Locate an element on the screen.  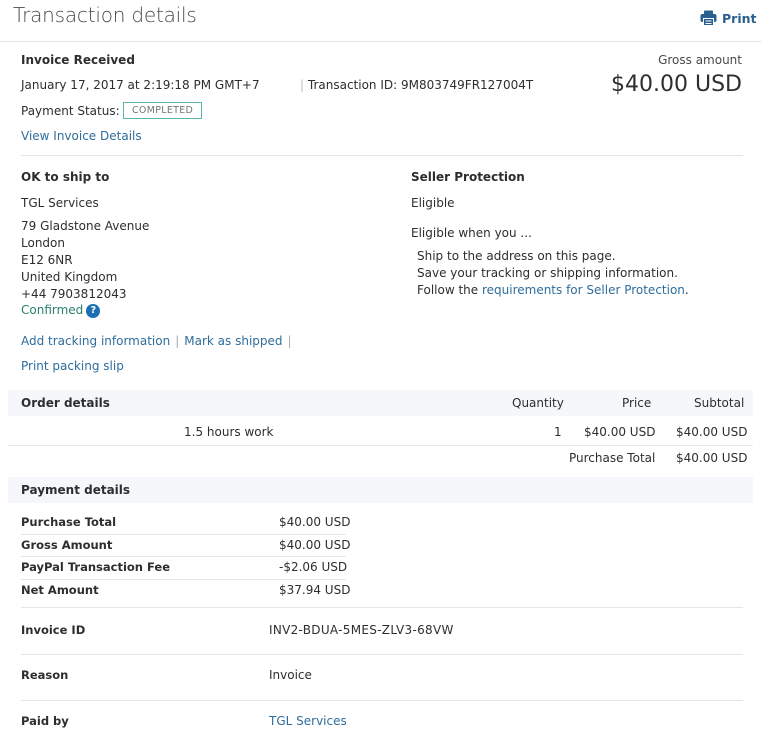
payment-row-value: -$2.06 USD is located at coordinates (313, 567).